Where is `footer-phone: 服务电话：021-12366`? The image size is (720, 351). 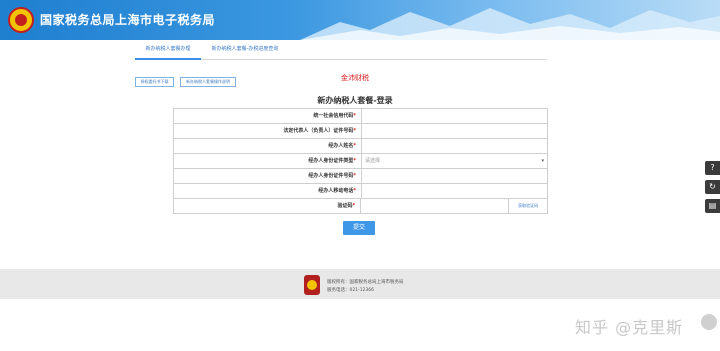
footer-phone: 服务电话：021-12366 is located at coordinates (351, 290).